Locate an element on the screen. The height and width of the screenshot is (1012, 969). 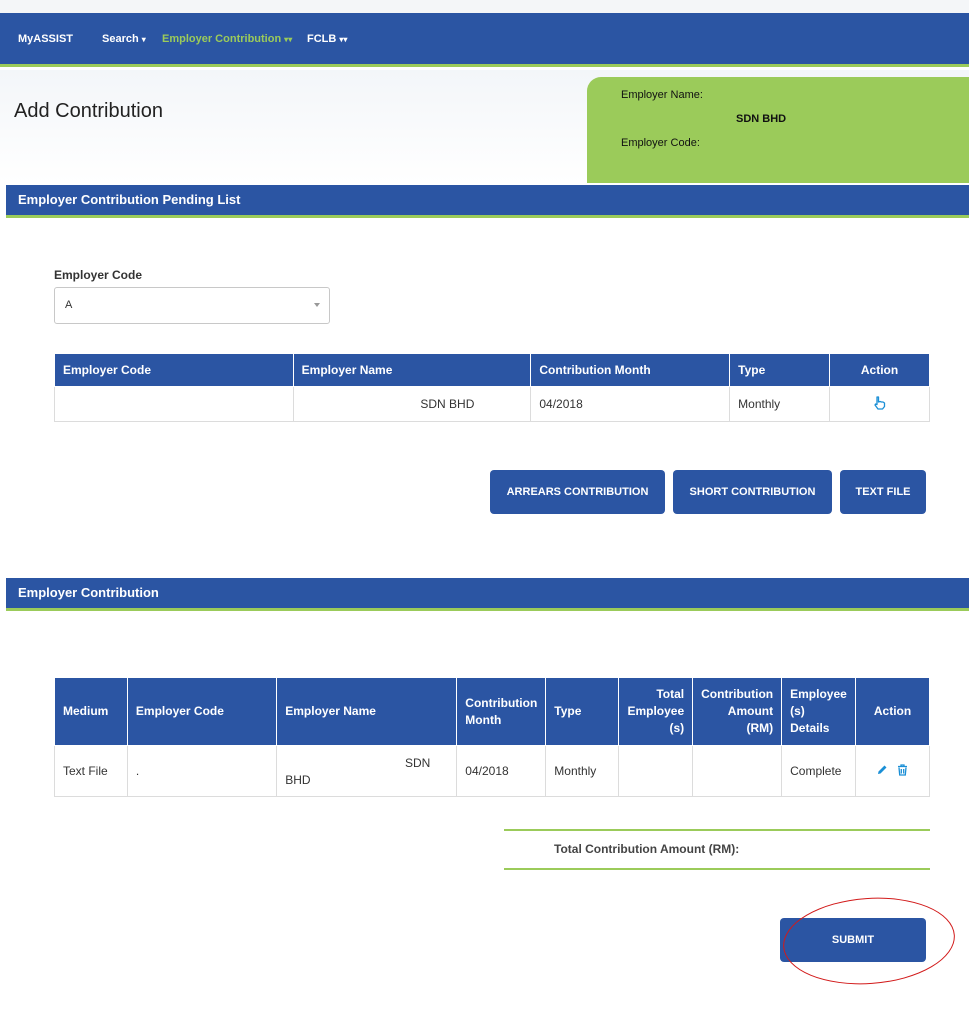
total-divider-bottom is located at coordinates (717, 869).